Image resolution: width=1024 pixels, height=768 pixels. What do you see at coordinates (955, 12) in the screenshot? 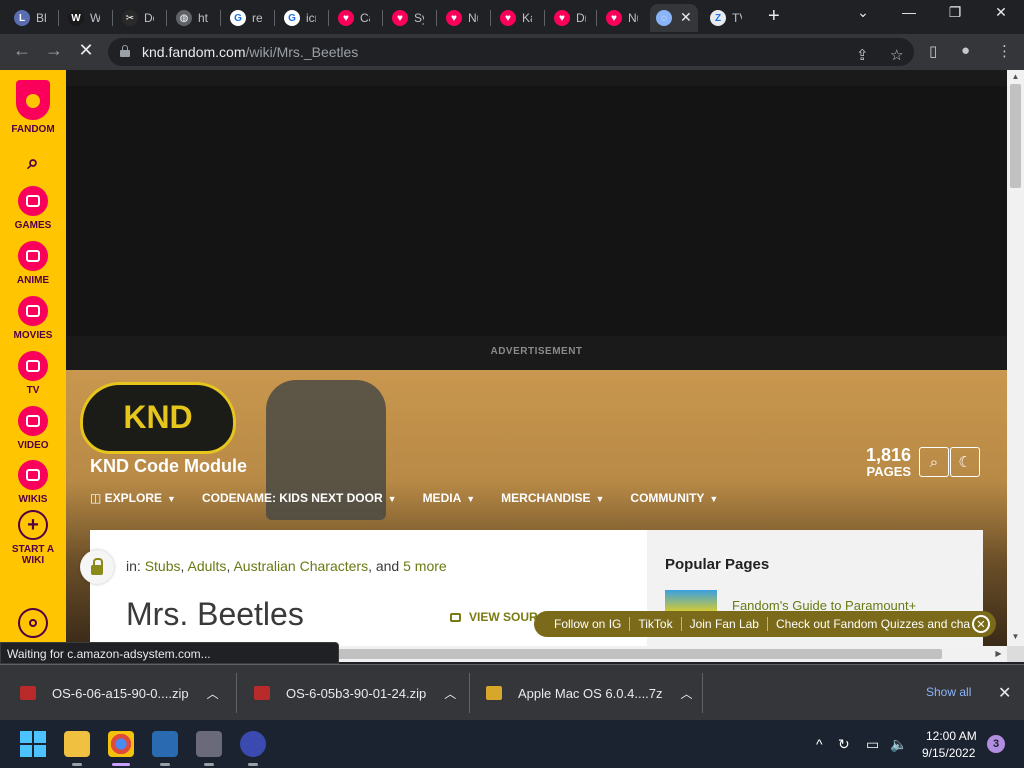
I see `restore-icon: ❐` at bounding box center [955, 12].